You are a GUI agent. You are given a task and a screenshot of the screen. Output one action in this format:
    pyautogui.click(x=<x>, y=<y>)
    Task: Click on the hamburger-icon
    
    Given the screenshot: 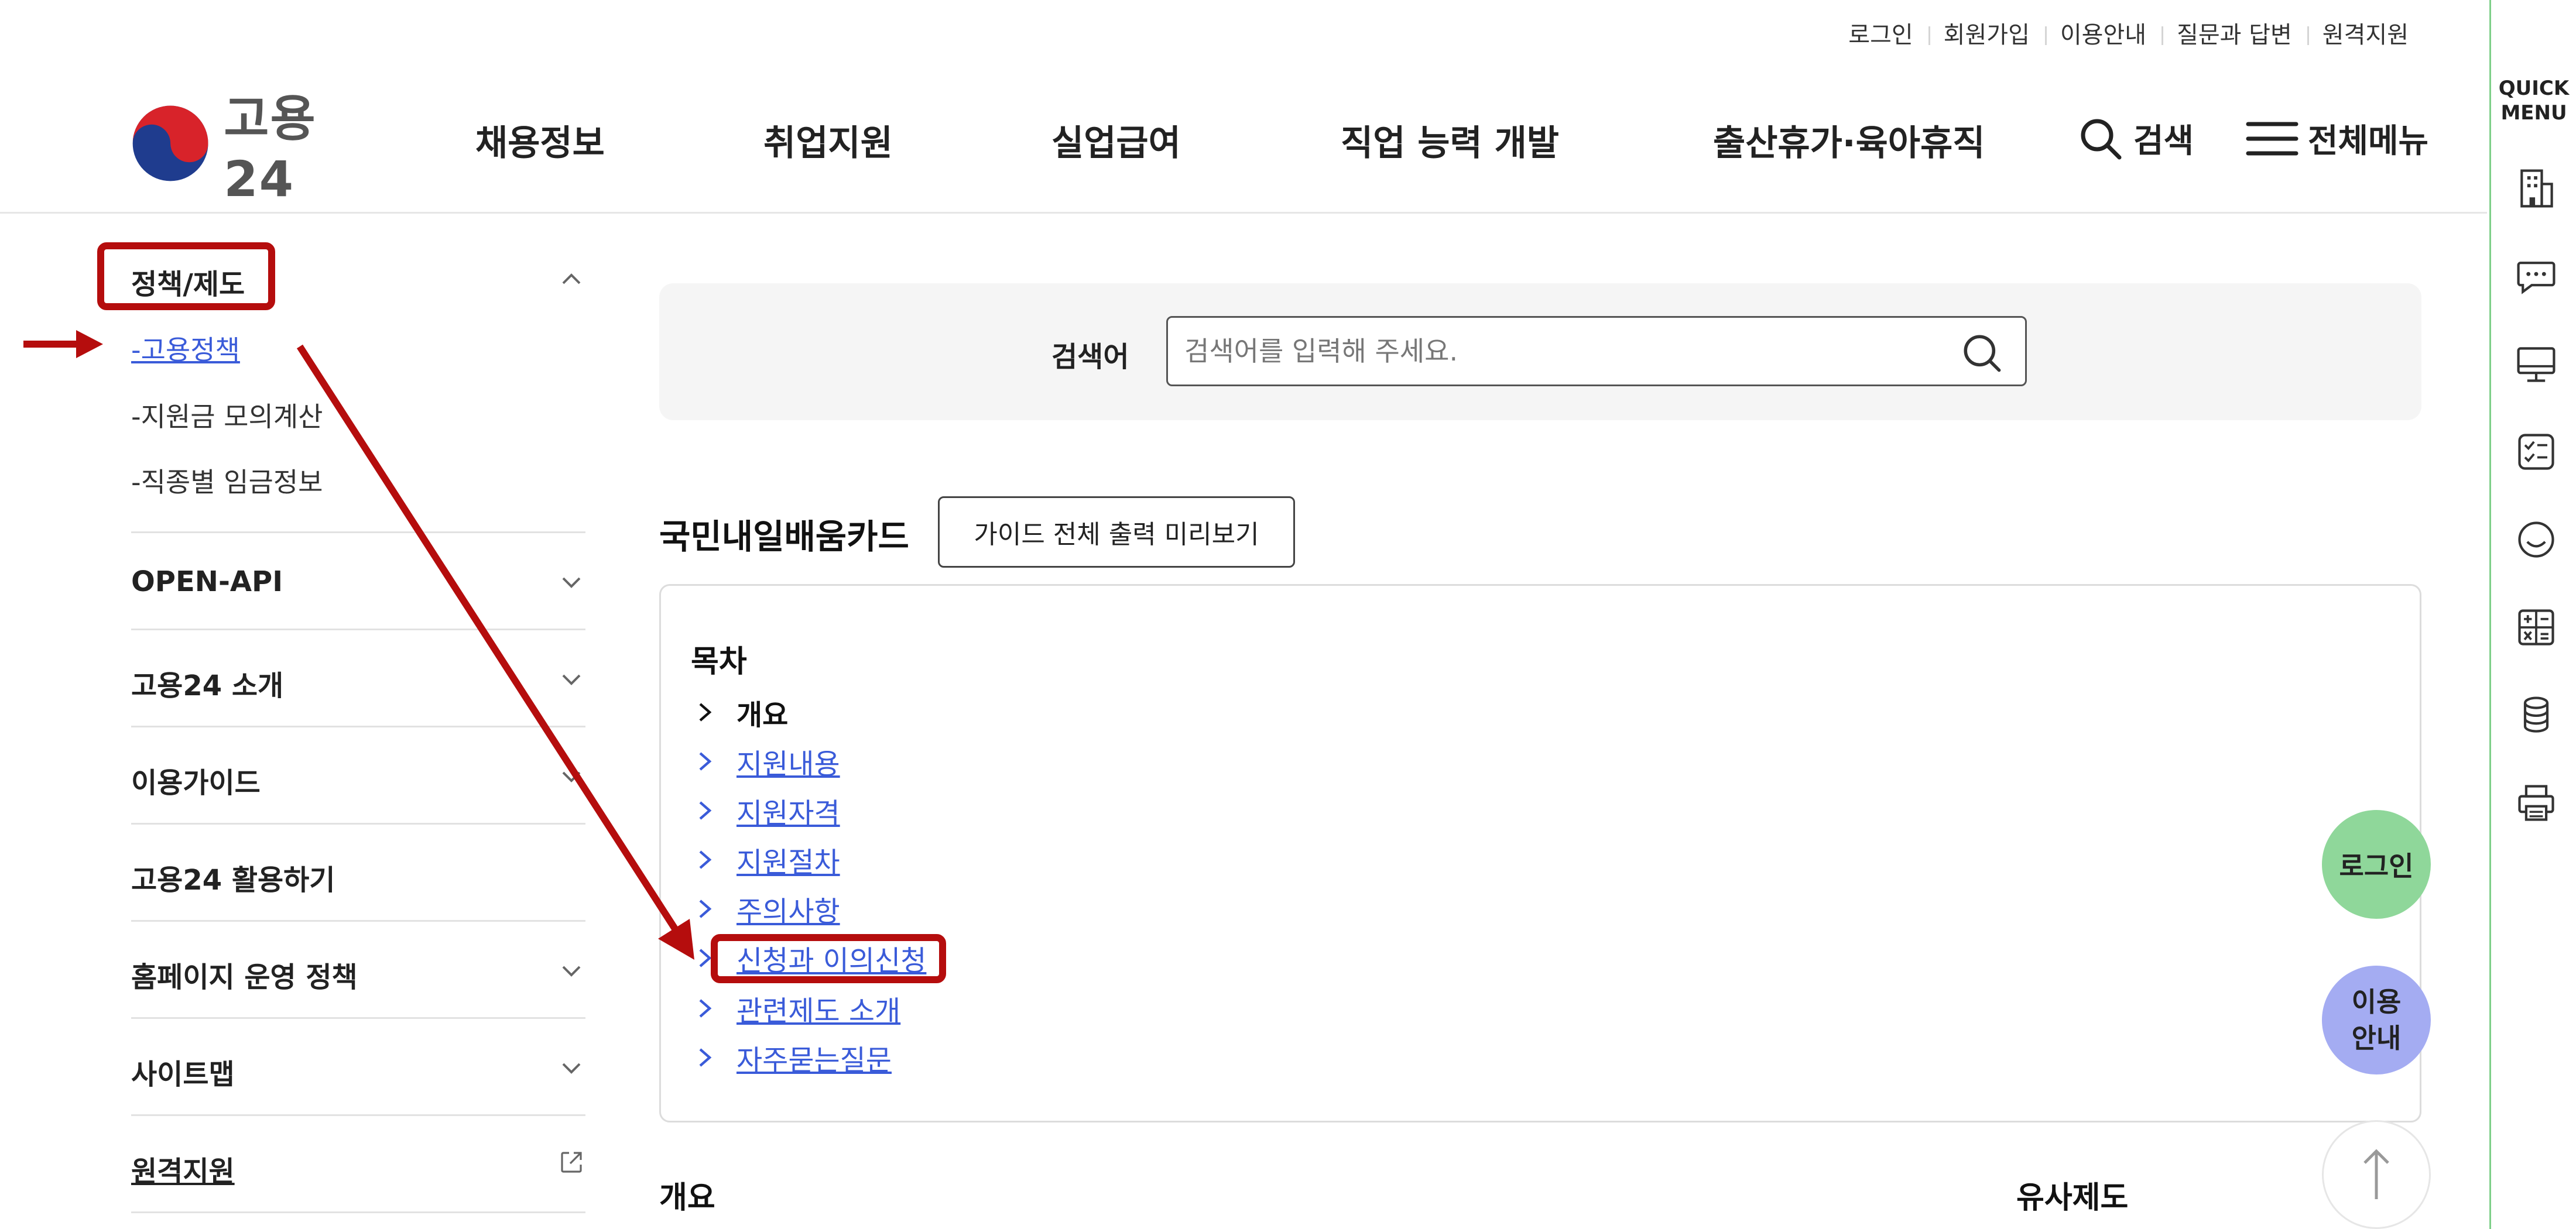 What is the action you would take?
    pyautogui.click(x=2272, y=138)
    